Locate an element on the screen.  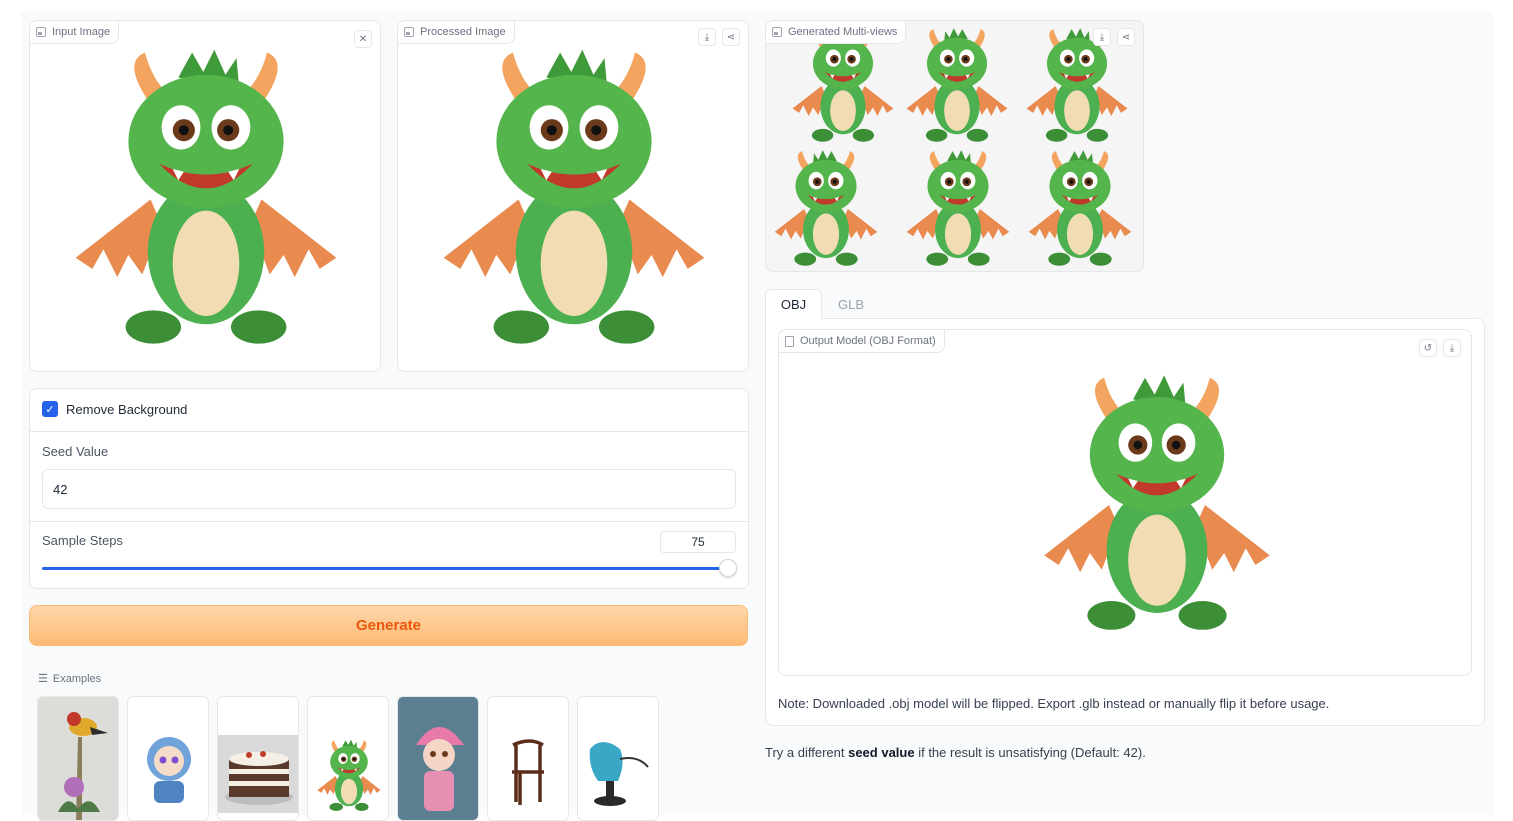
example-pink-girl is located at coordinates (438, 758).